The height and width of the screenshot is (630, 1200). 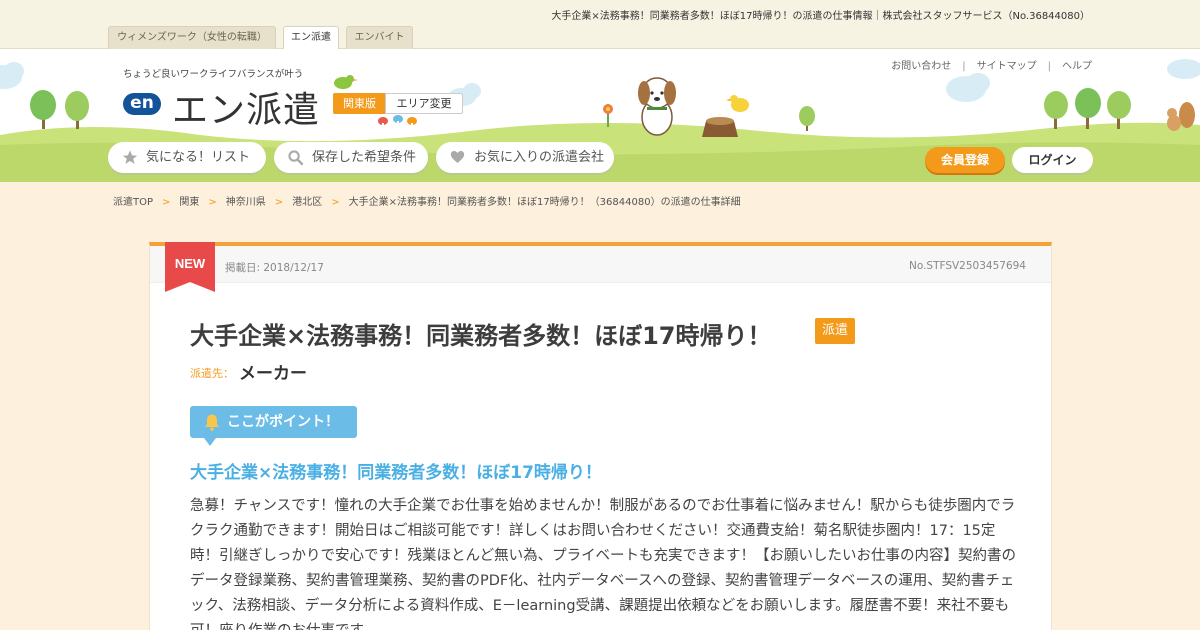 What do you see at coordinates (192, 37) in the screenshot?
I see `tab-womens-work: ウィメンズワーク（女性の転職）` at bounding box center [192, 37].